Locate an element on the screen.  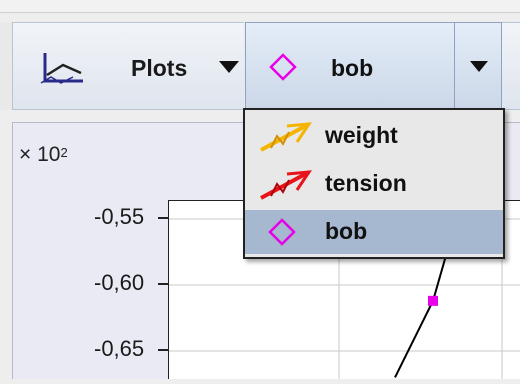
dropdown-item-tension: tension is located at coordinates (374, 184).